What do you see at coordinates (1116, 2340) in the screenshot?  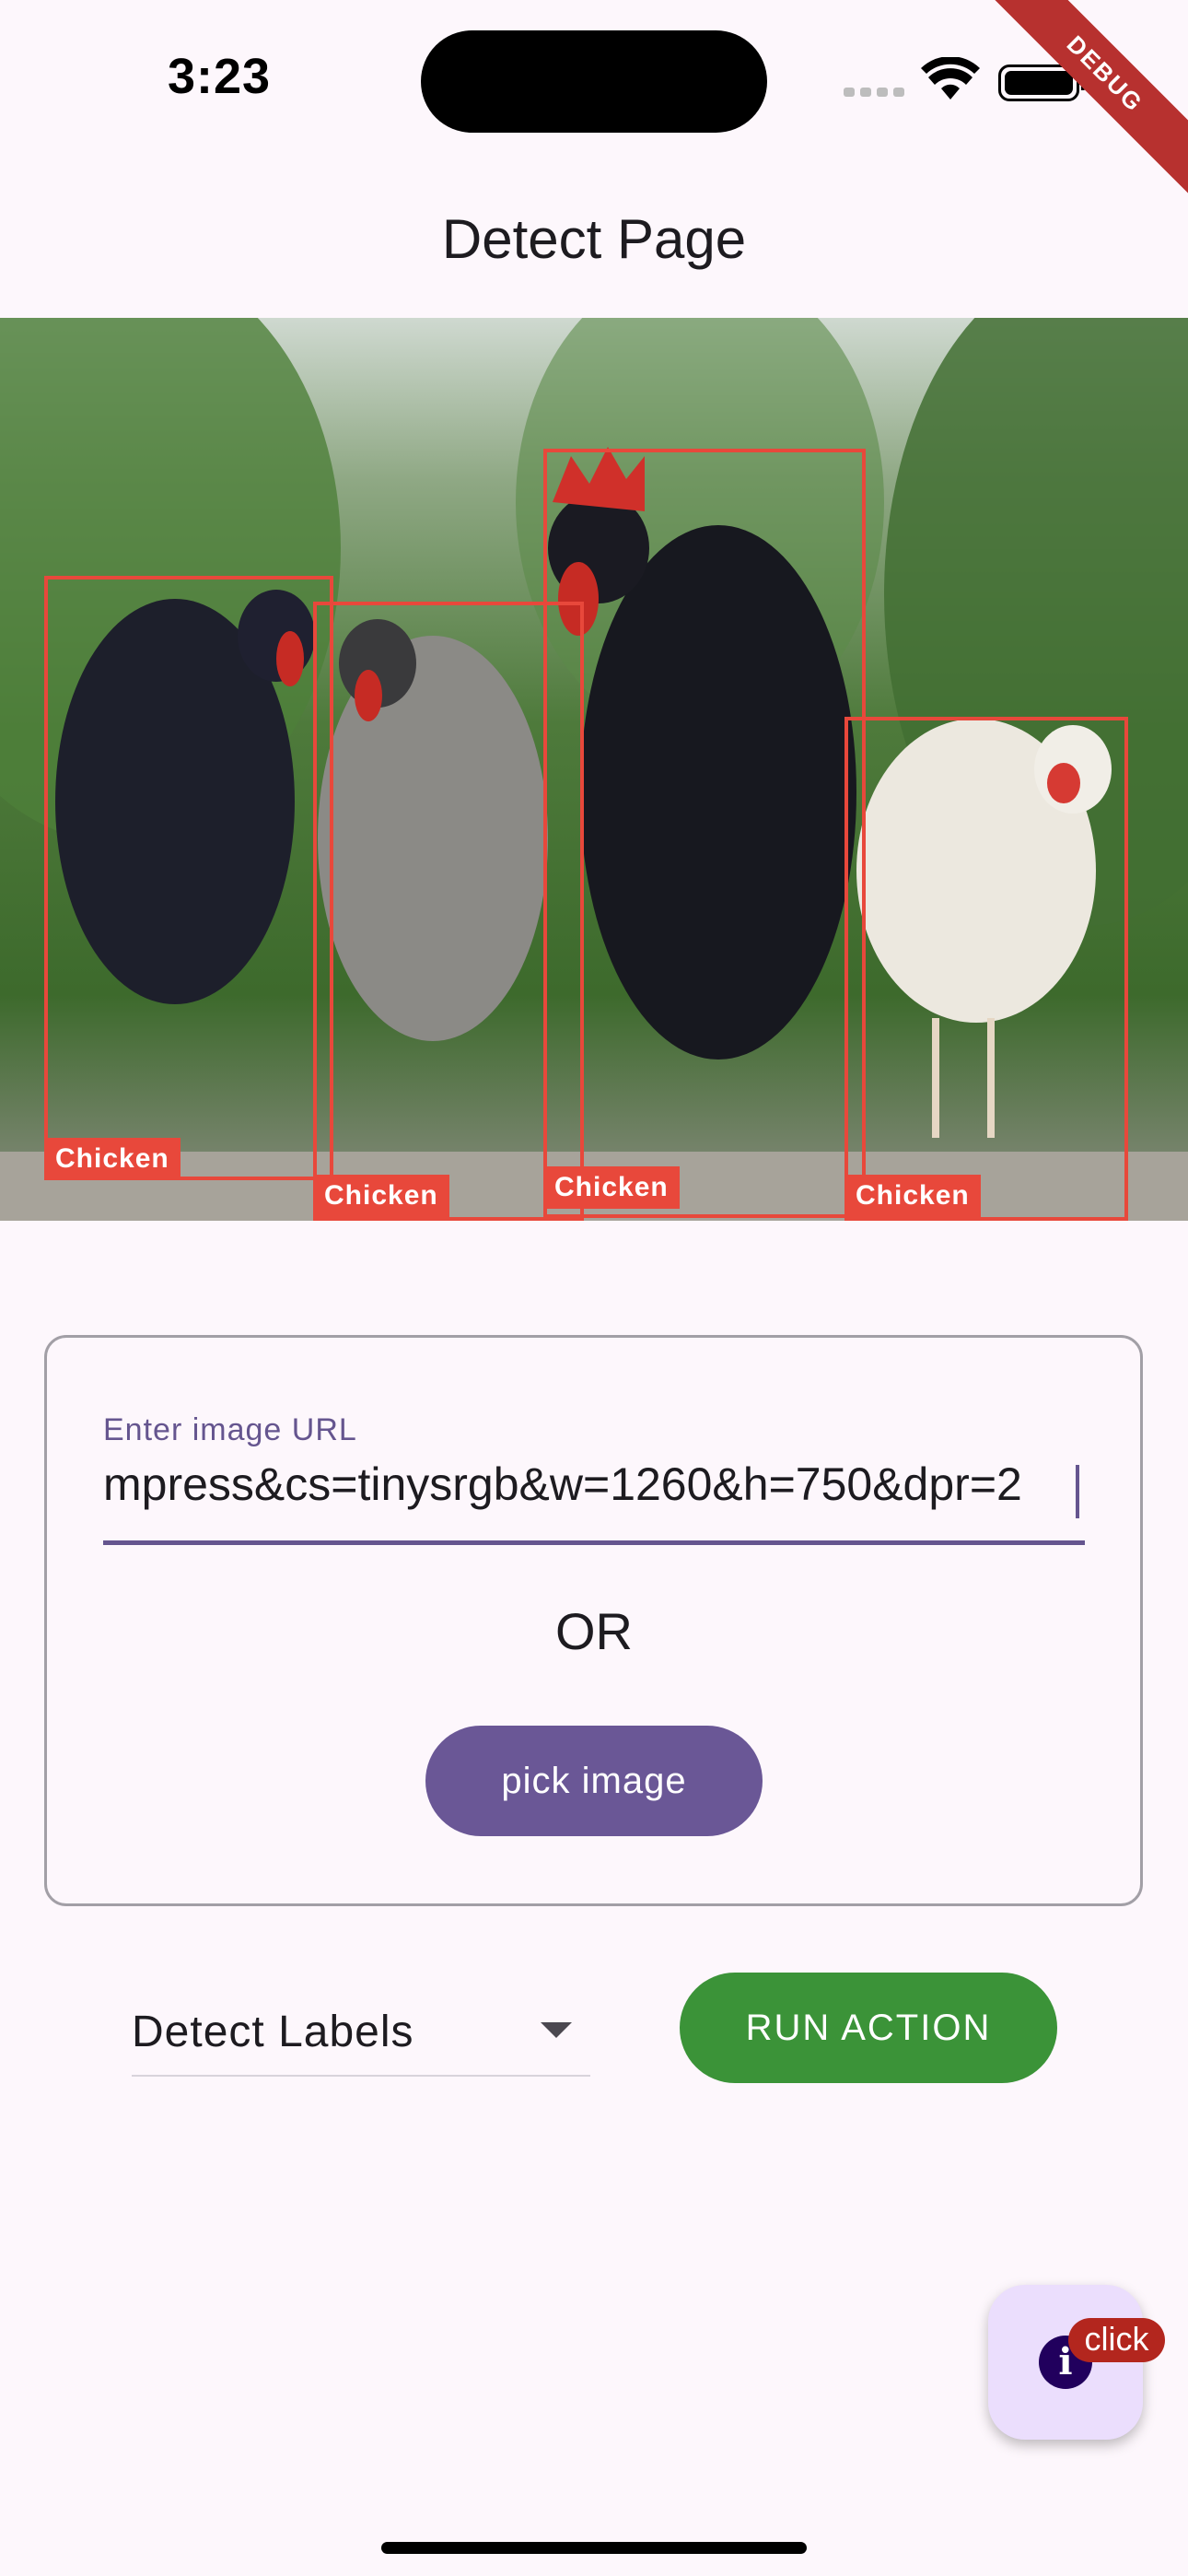 I see `click-badge: click` at bounding box center [1116, 2340].